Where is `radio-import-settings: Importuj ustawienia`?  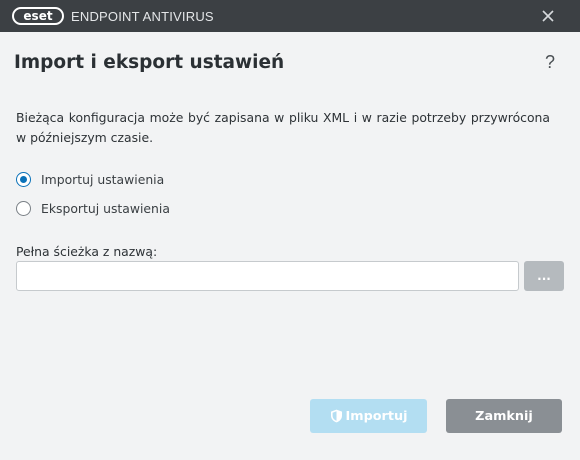 radio-import-settings: Importuj ustawienia is located at coordinates (90, 179).